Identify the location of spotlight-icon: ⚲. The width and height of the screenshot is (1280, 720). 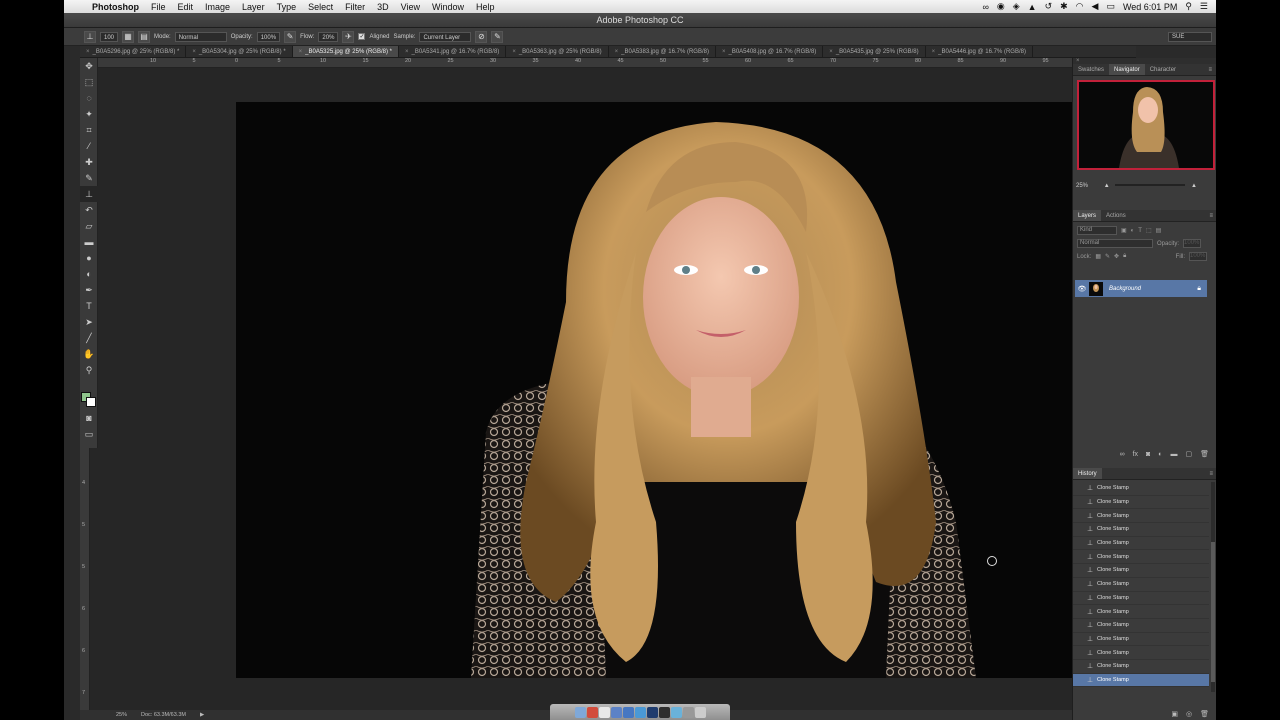
(1188, 6).